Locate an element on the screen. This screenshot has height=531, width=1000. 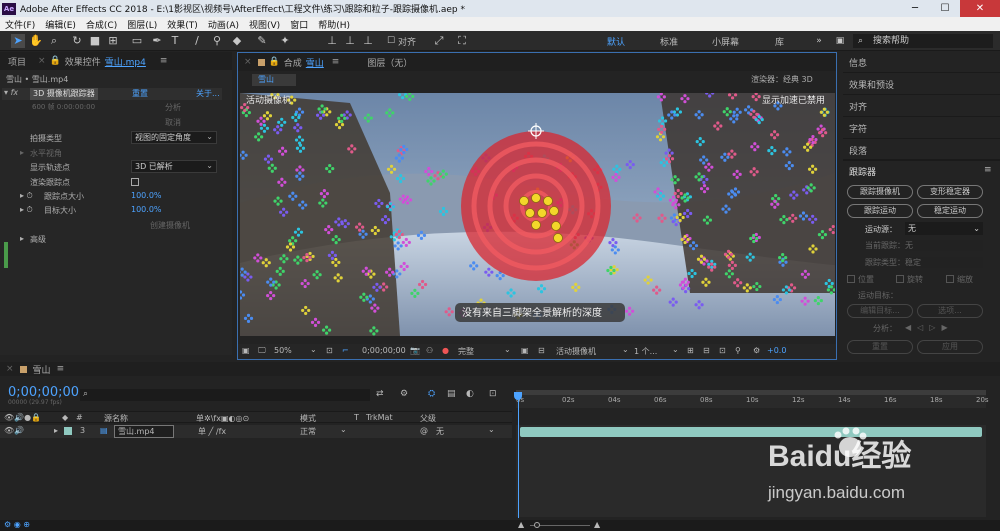
target-size-value: 100.0% is located at coordinates (146, 211).